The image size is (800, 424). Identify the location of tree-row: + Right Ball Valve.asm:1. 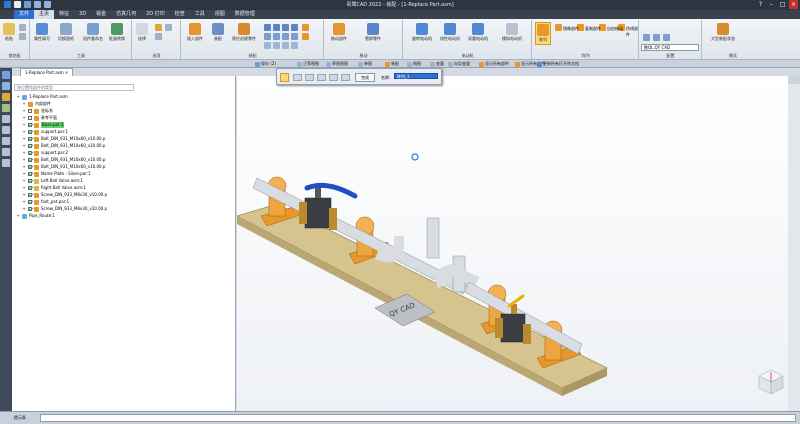
(54, 188).